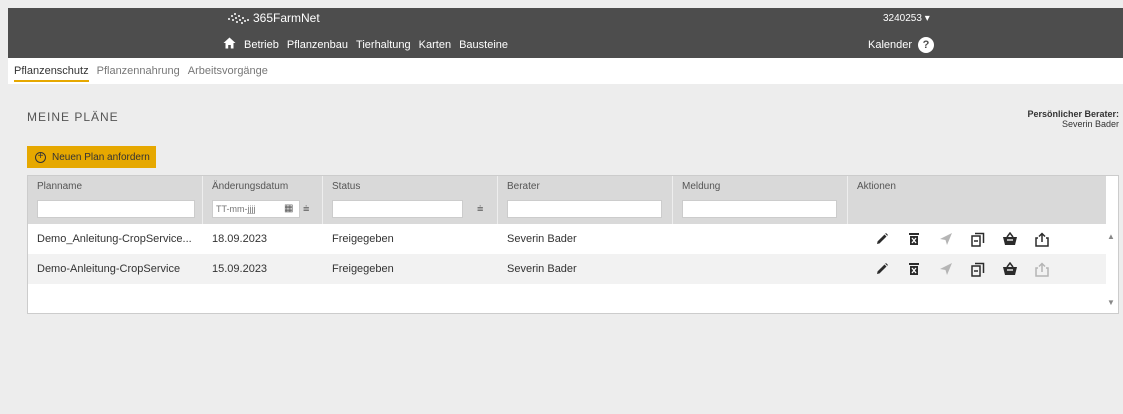 This screenshot has height=414, width=1123. I want to click on plus-circle-icon: +, so click(40, 157).